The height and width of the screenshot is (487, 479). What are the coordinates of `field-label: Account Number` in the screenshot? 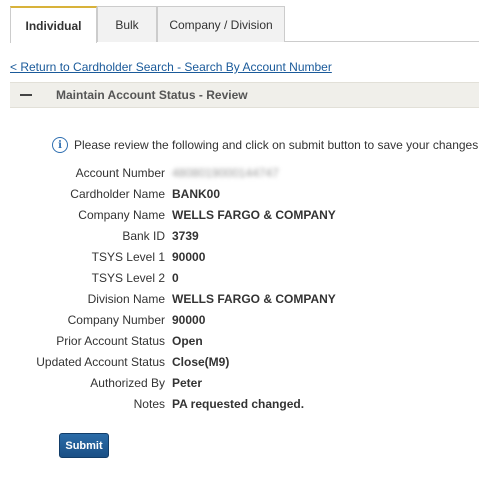 It's located at (120, 172).